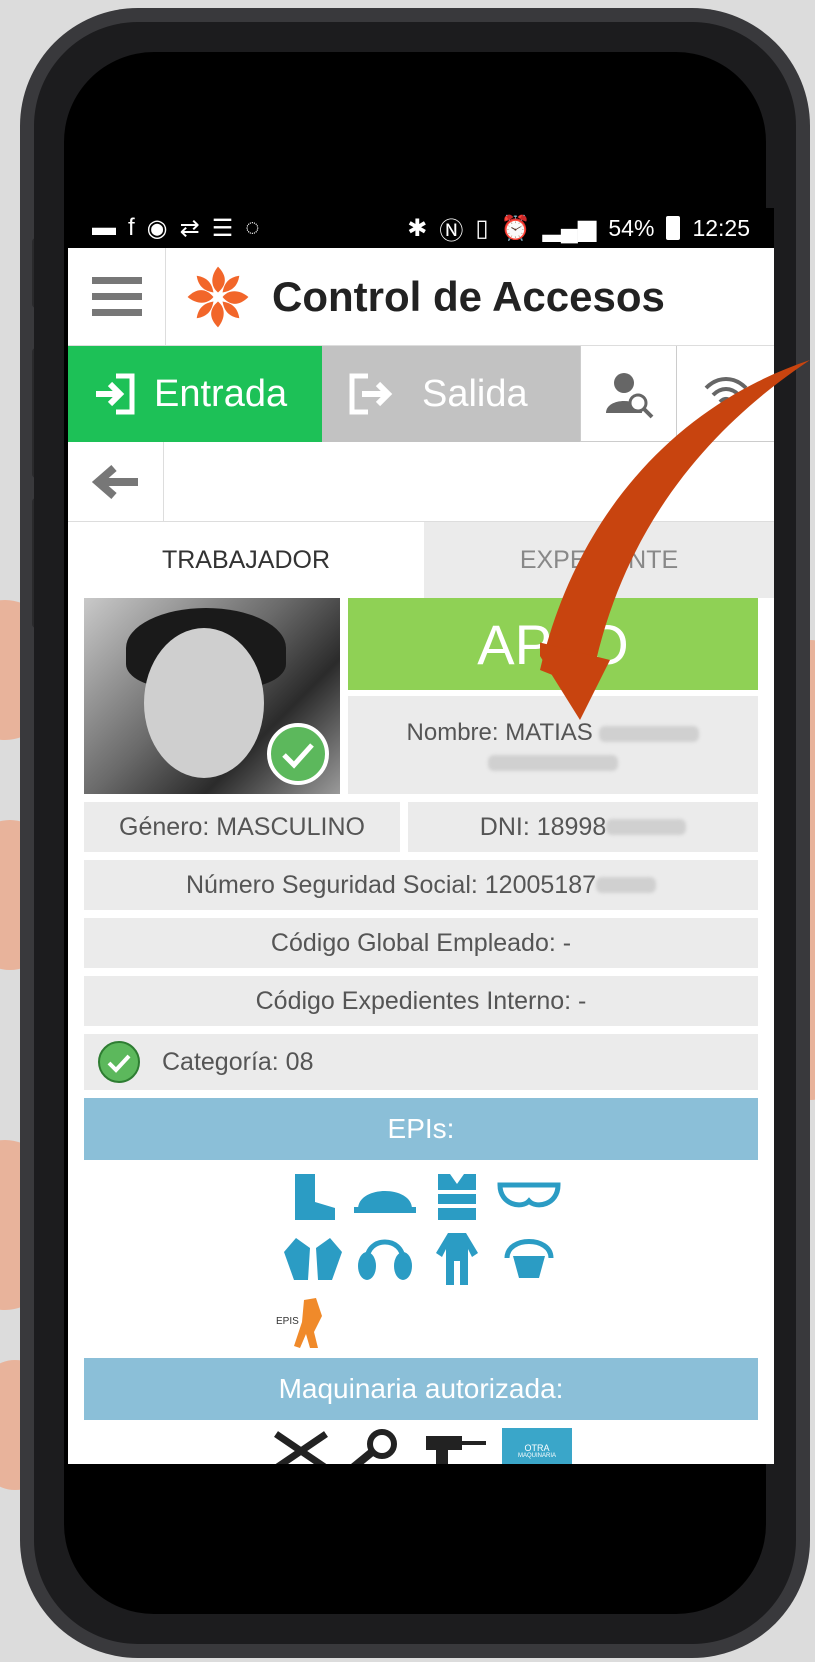 The width and height of the screenshot is (815, 1662). Describe the element at coordinates (212, 696) in the screenshot. I see `worker-photo` at that location.